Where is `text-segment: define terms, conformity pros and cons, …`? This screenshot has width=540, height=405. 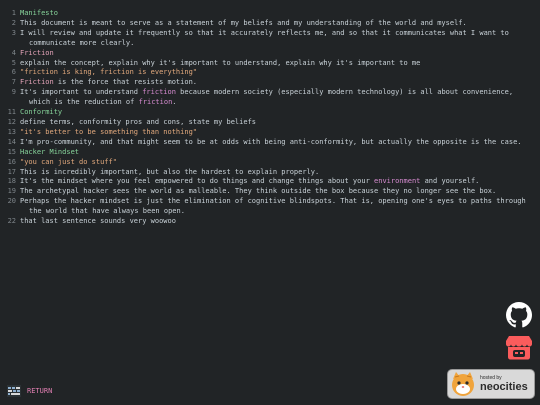 text-segment: define terms, conformity pros and cons, … is located at coordinates (138, 121).